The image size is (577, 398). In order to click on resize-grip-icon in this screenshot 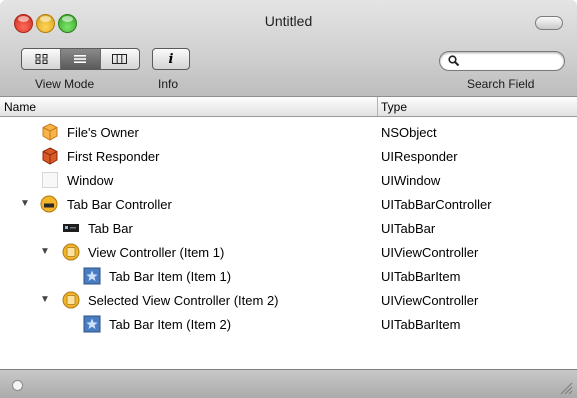, I will do `click(566, 388)`.